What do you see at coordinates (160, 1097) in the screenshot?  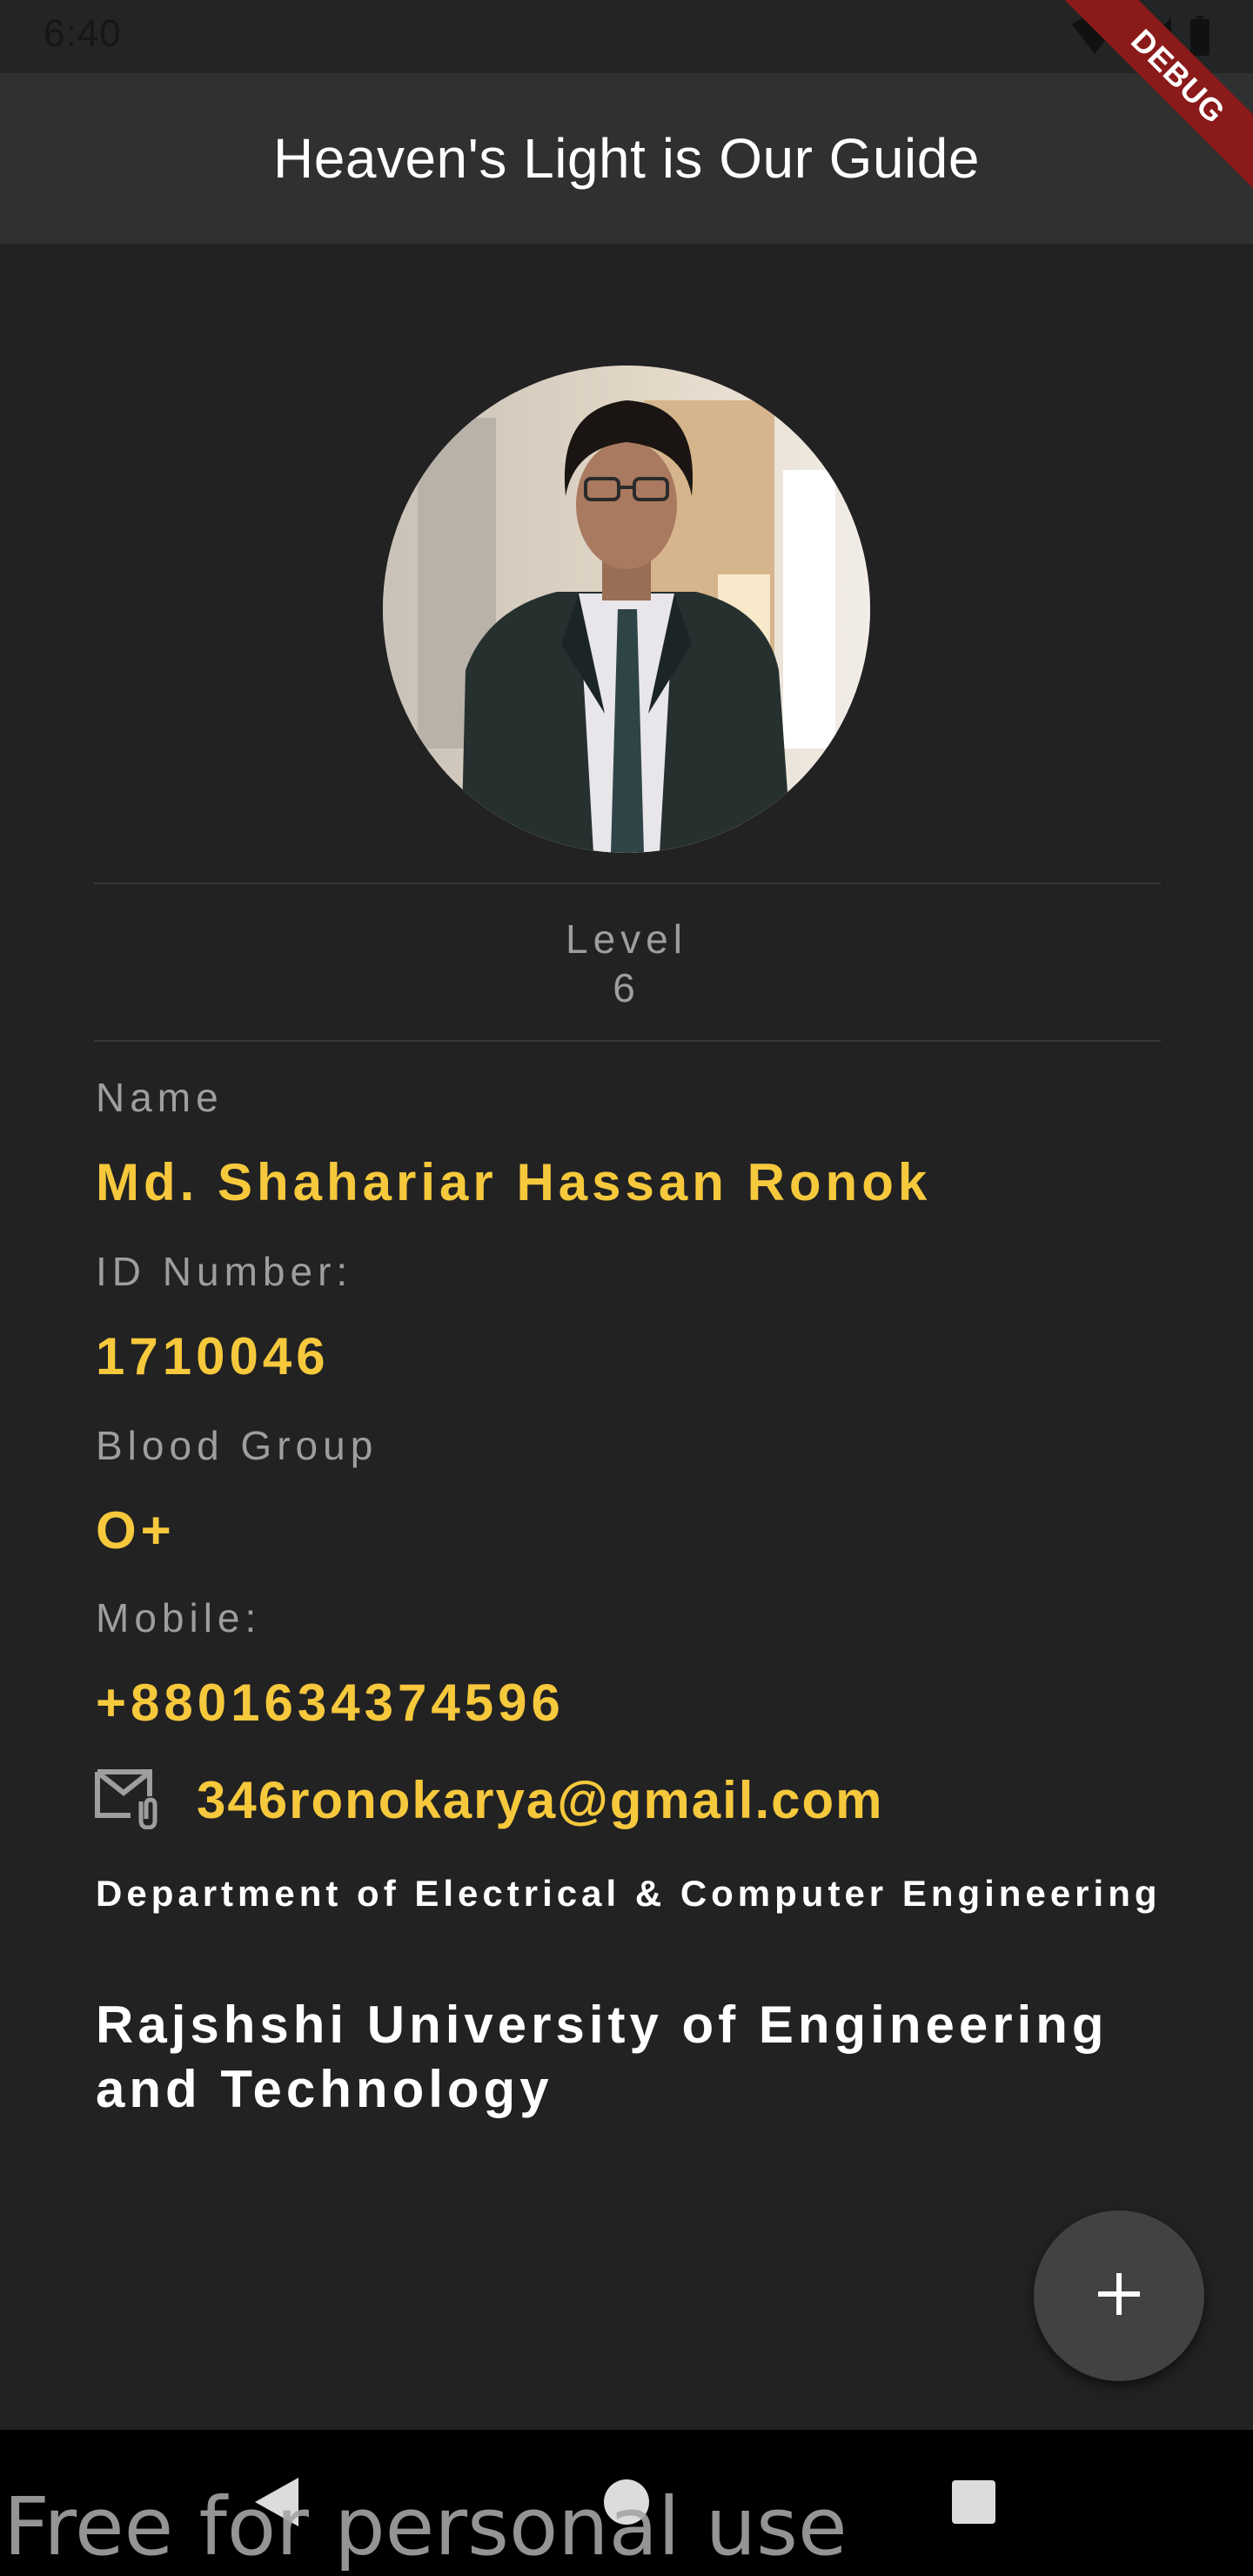 I see `name-label: Name` at bounding box center [160, 1097].